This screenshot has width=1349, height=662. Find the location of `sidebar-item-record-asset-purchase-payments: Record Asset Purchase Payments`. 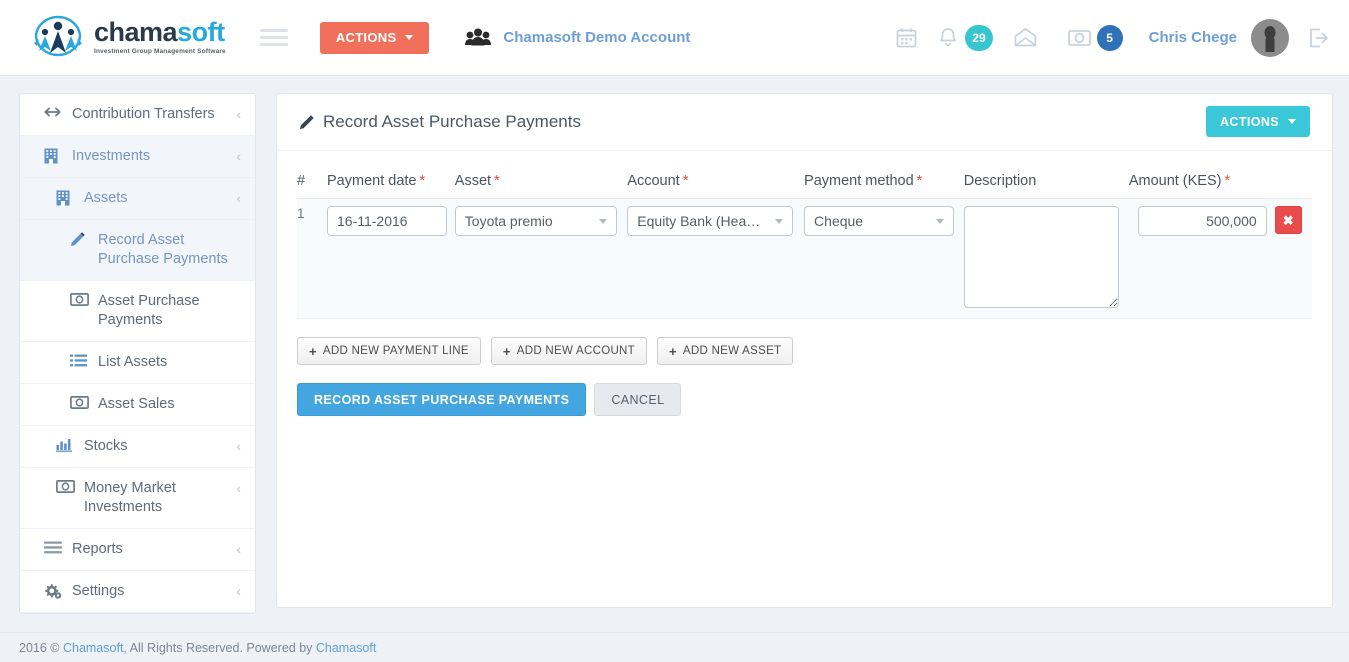

sidebar-item-record-asset-purchase-payments: Record Asset Purchase Payments is located at coordinates (137, 250).